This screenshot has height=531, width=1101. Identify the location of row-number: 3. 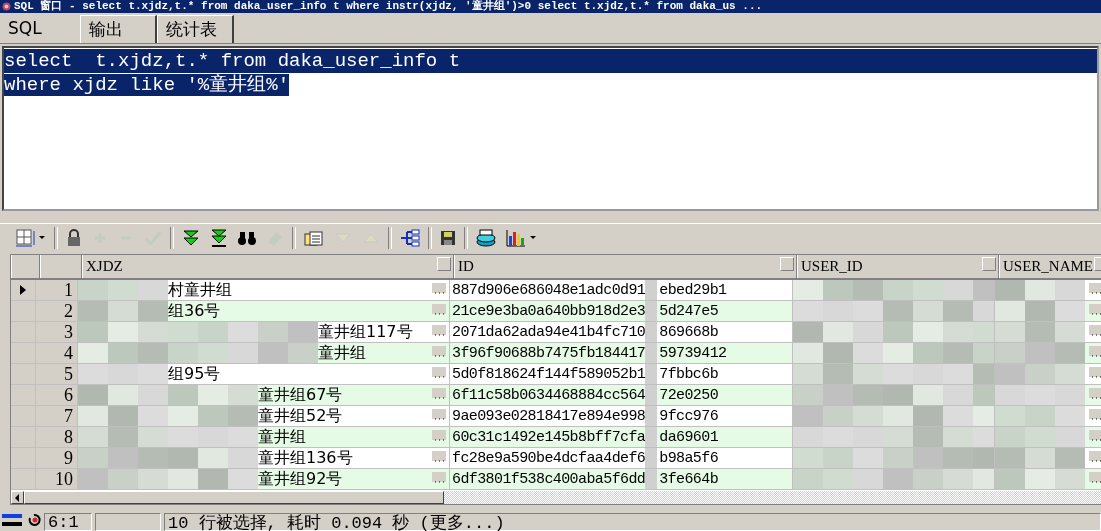
(57, 332).